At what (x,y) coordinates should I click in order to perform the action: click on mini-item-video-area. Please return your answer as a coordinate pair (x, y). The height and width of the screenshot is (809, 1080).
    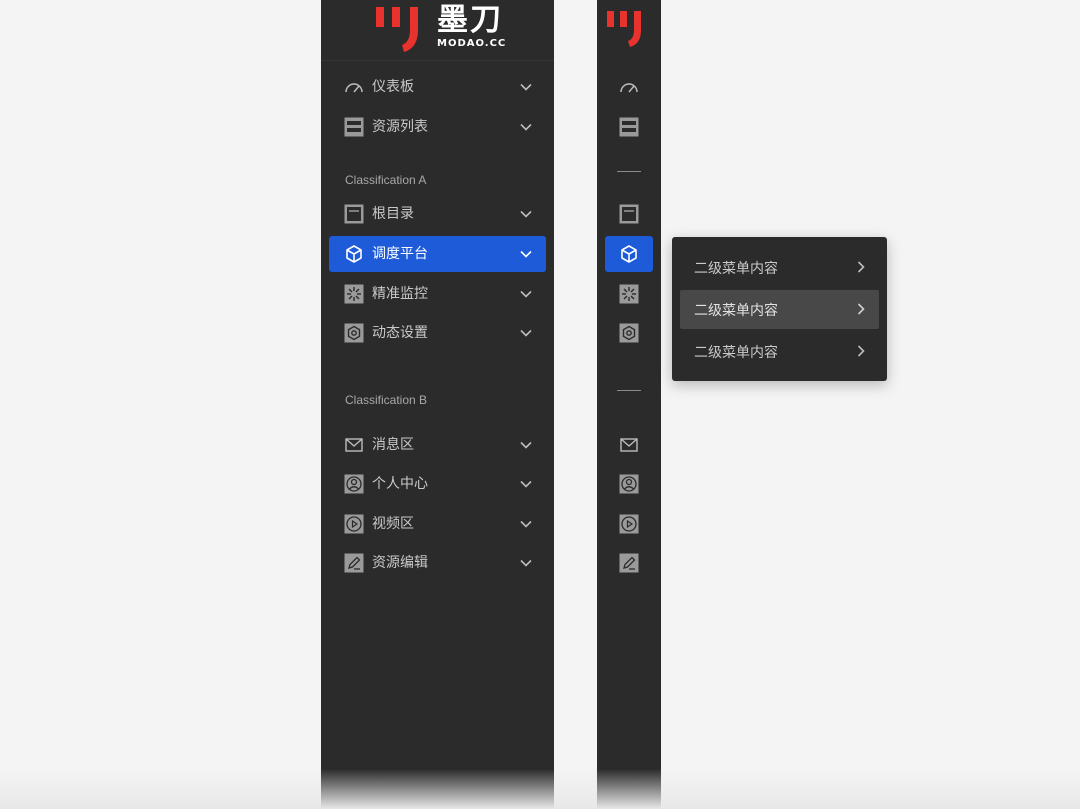
    Looking at the image, I should click on (629, 524).